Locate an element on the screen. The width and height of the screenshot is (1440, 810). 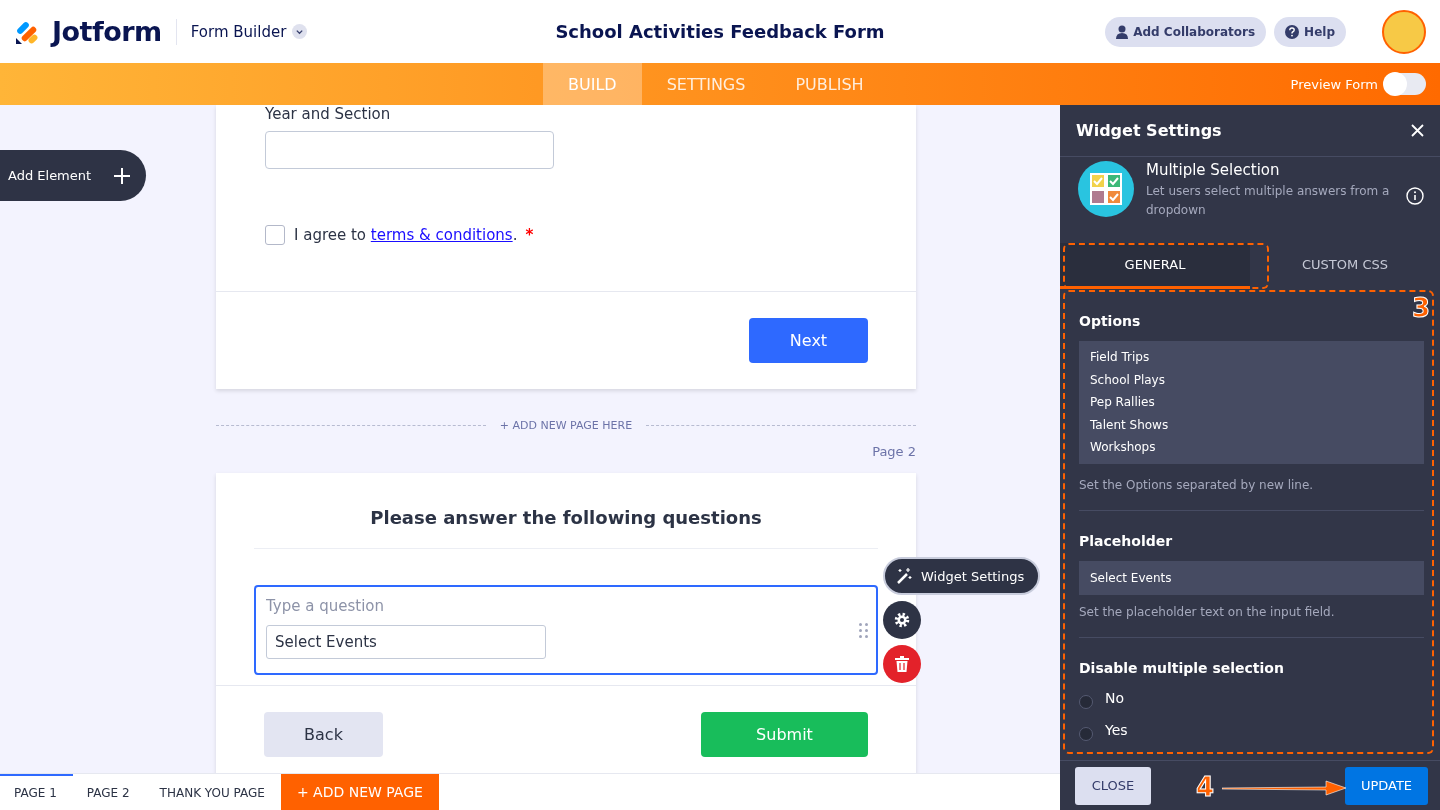
close-button: CLOSE is located at coordinates (1113, 785).